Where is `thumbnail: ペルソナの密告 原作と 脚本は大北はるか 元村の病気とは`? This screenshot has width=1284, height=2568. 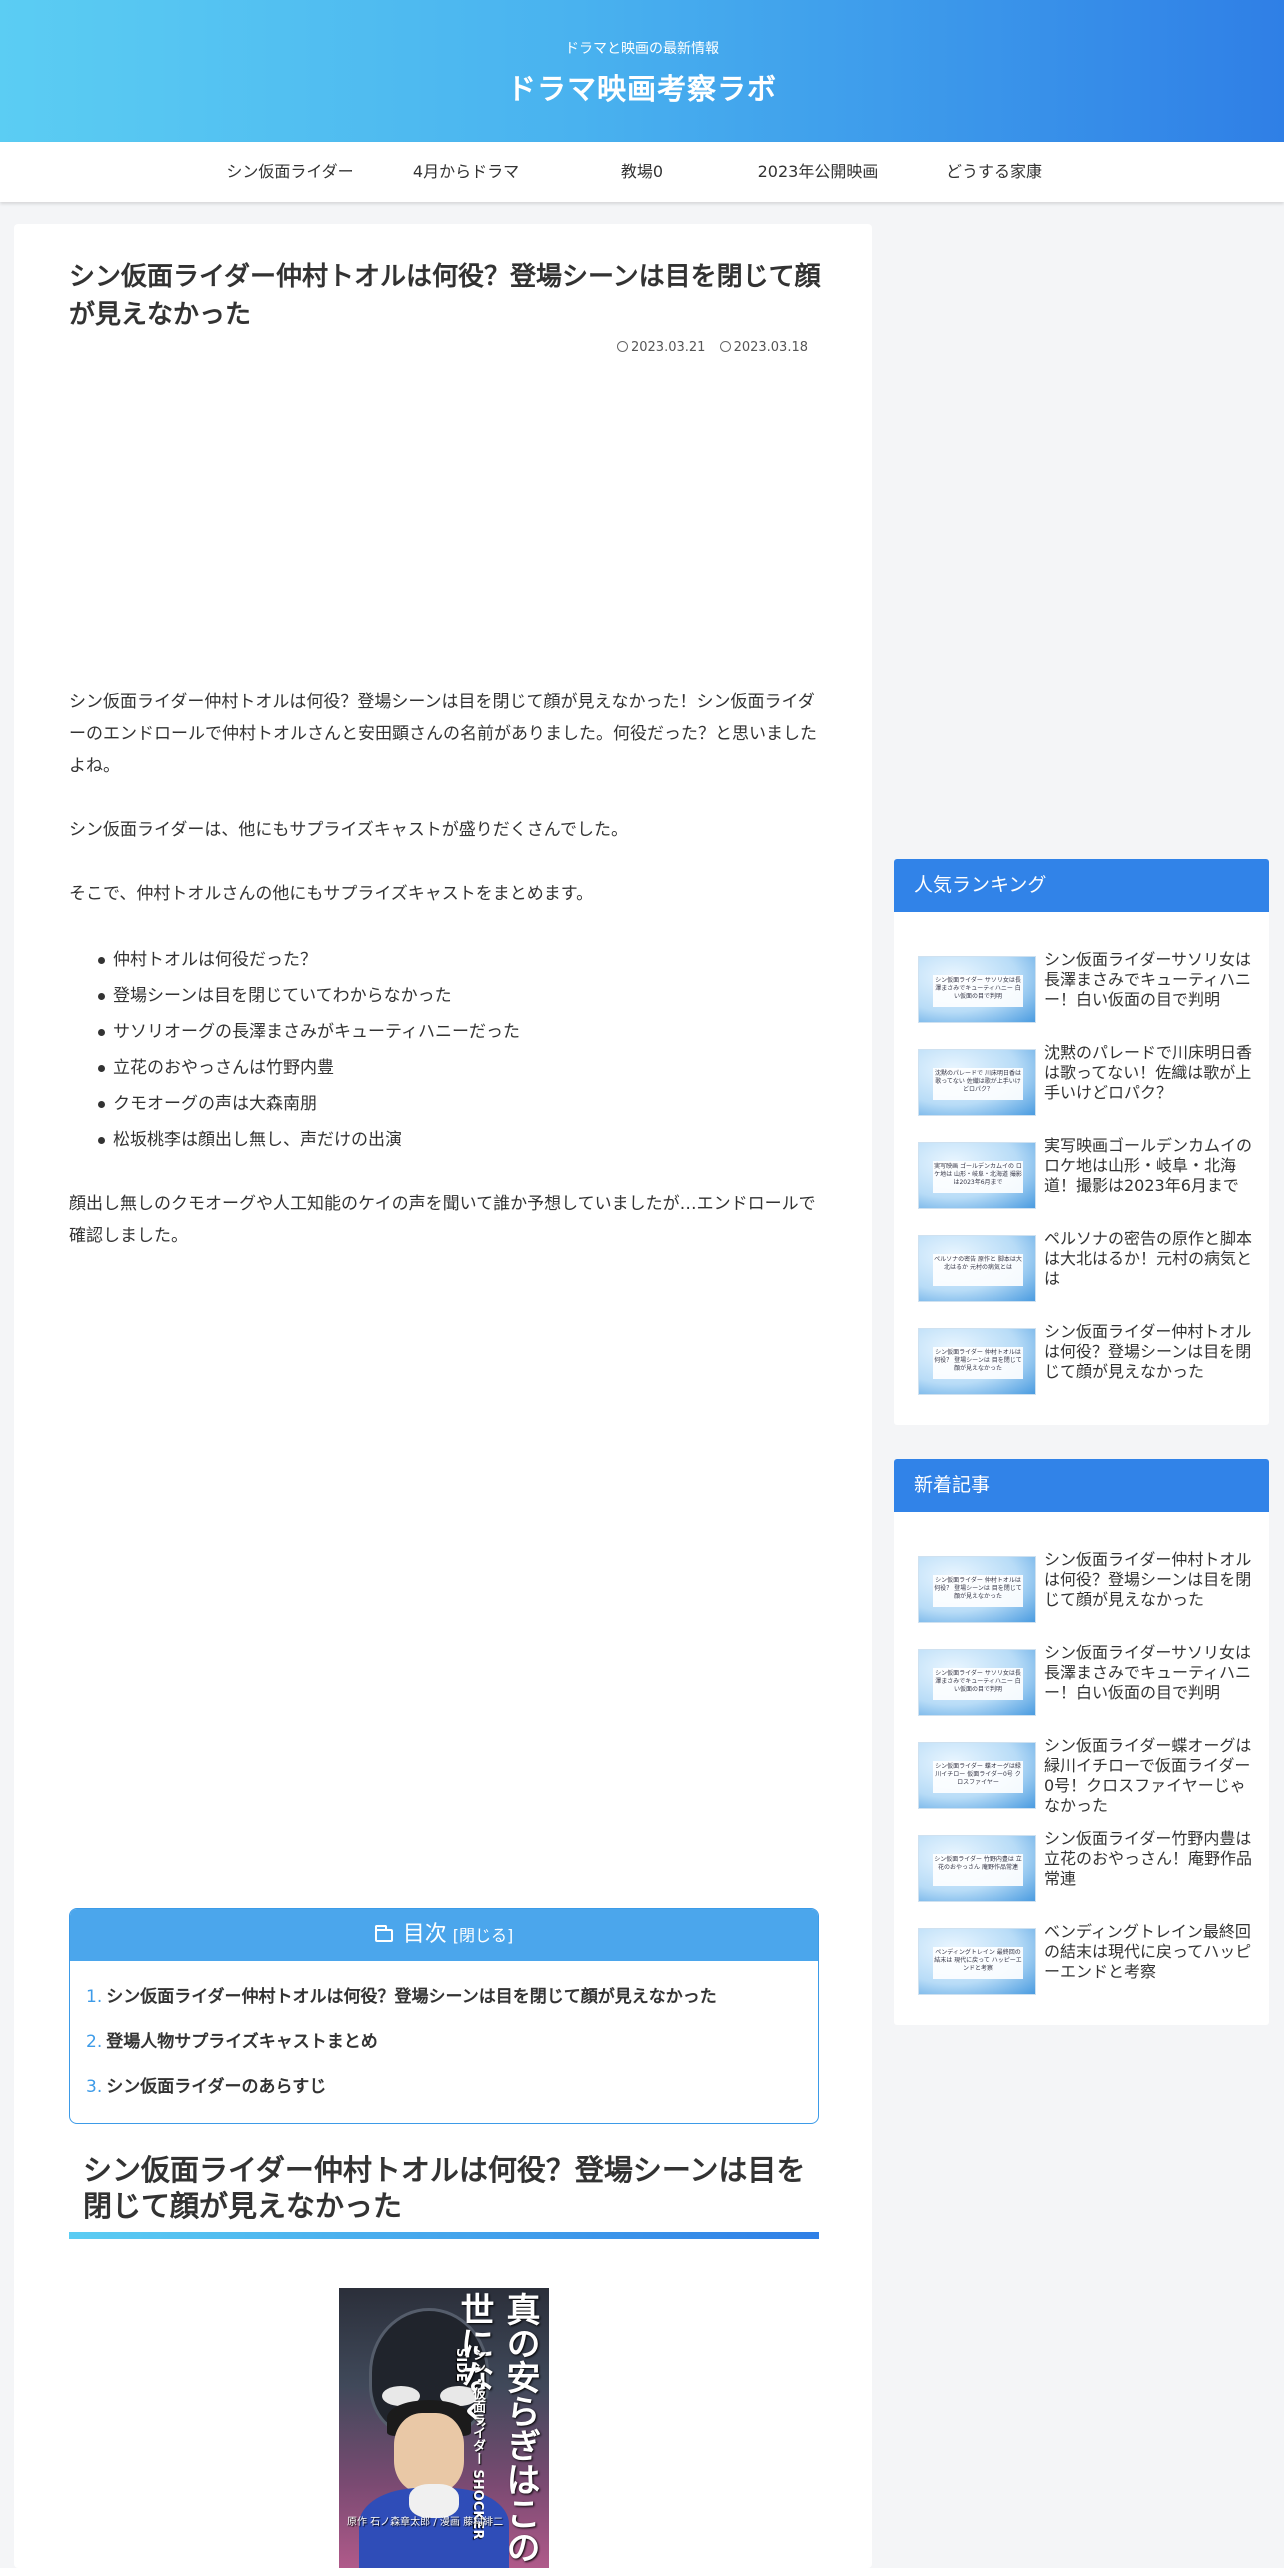 thumbnail: ペルソナの密告 原作と 脚本は大北はるか 元村の病気とは is located at coordinates (977, 1268).